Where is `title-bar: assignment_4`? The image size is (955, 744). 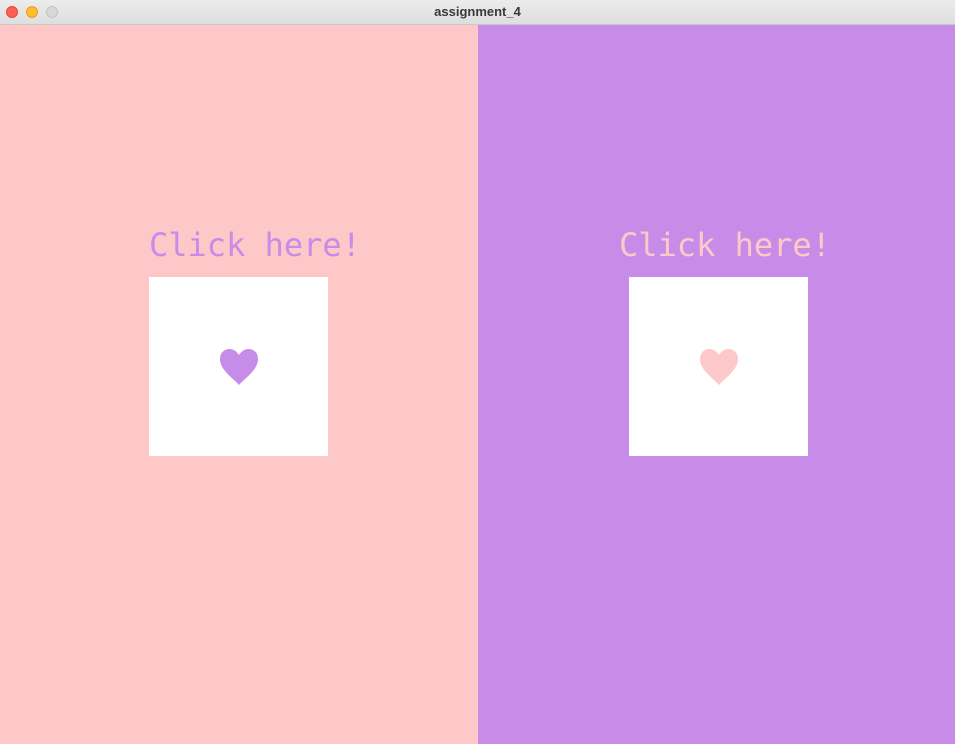
title-bar: assignment_4 is located at coordinates (477, 12).